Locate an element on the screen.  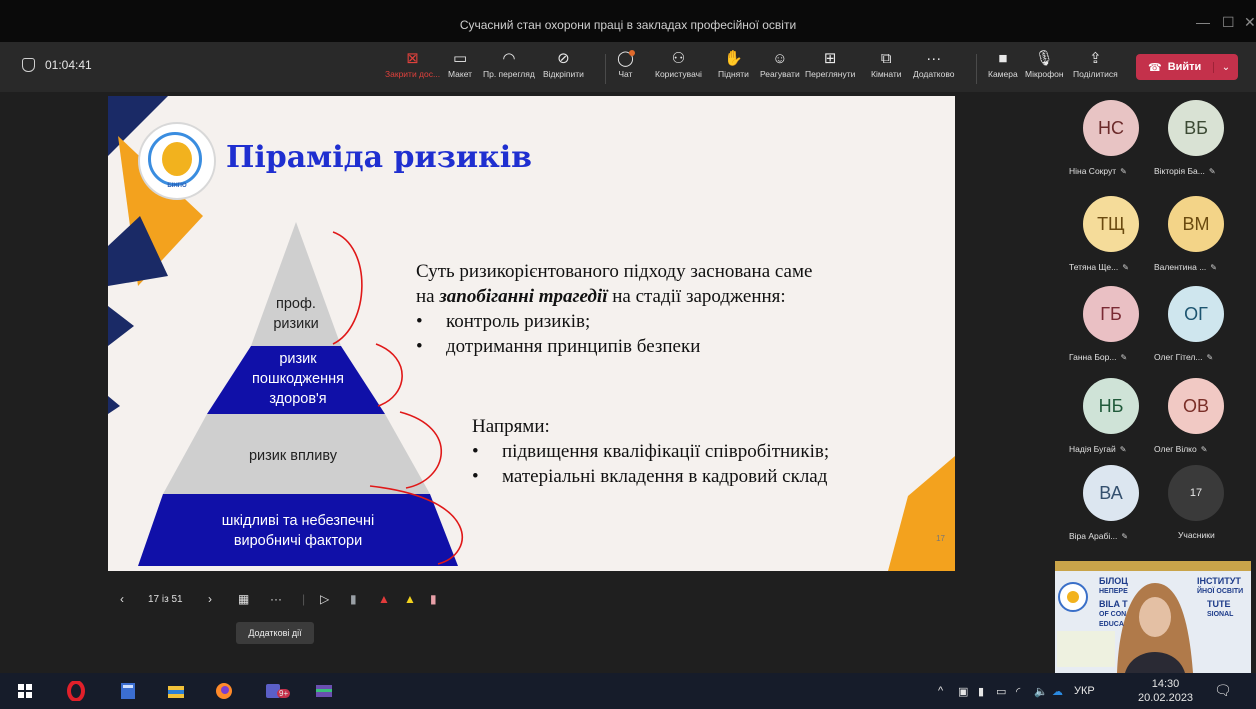
battery-icon: ▭ is located at coordinates (1001, 691).